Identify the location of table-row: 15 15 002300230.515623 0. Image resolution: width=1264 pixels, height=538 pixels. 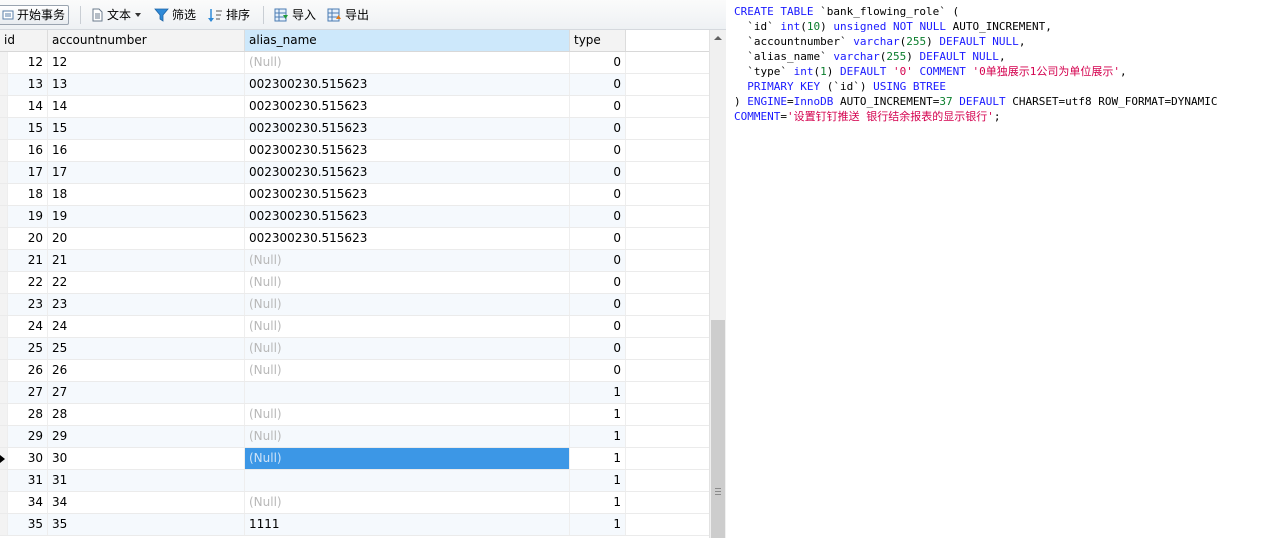
(354, 129).